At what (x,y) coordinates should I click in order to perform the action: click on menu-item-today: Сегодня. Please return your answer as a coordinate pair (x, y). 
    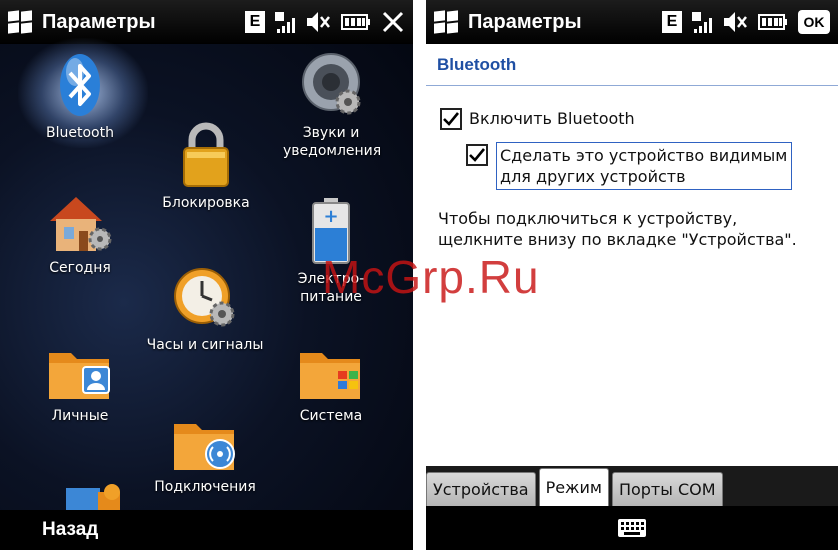
    Looking at the image, I should click on (80, 235).